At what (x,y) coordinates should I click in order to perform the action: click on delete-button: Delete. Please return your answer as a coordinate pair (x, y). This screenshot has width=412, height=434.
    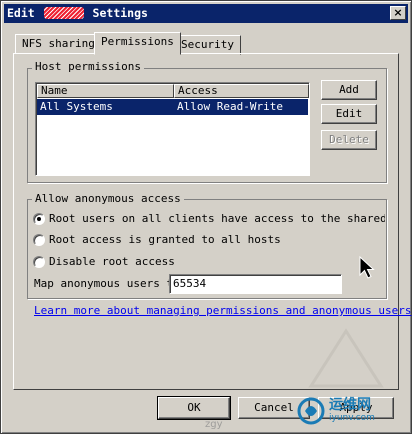
    Looking at the image, I should click on (349, 140).